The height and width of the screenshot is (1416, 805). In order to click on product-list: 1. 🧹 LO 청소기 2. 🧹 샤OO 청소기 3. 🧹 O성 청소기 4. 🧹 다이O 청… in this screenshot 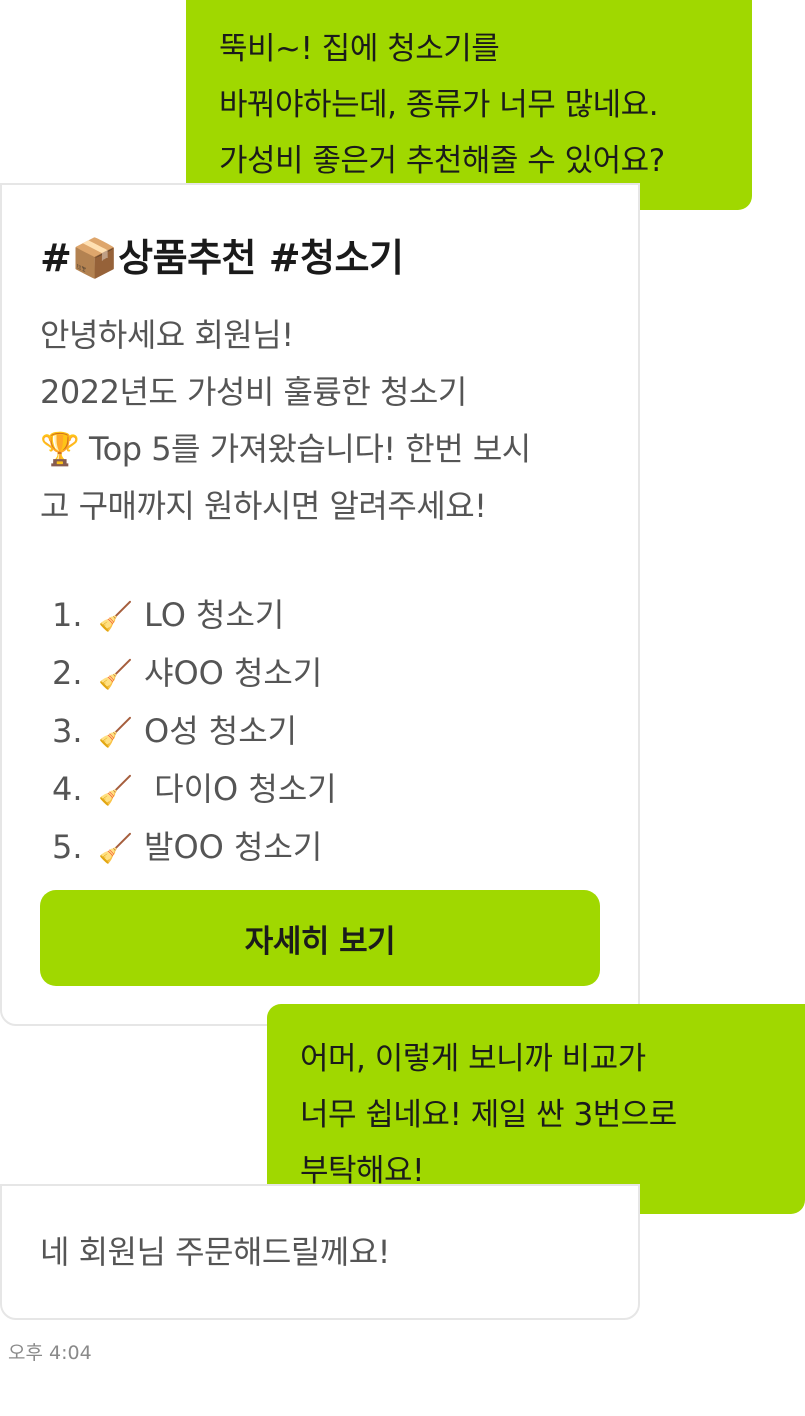, I will do `click(194, 732)`.